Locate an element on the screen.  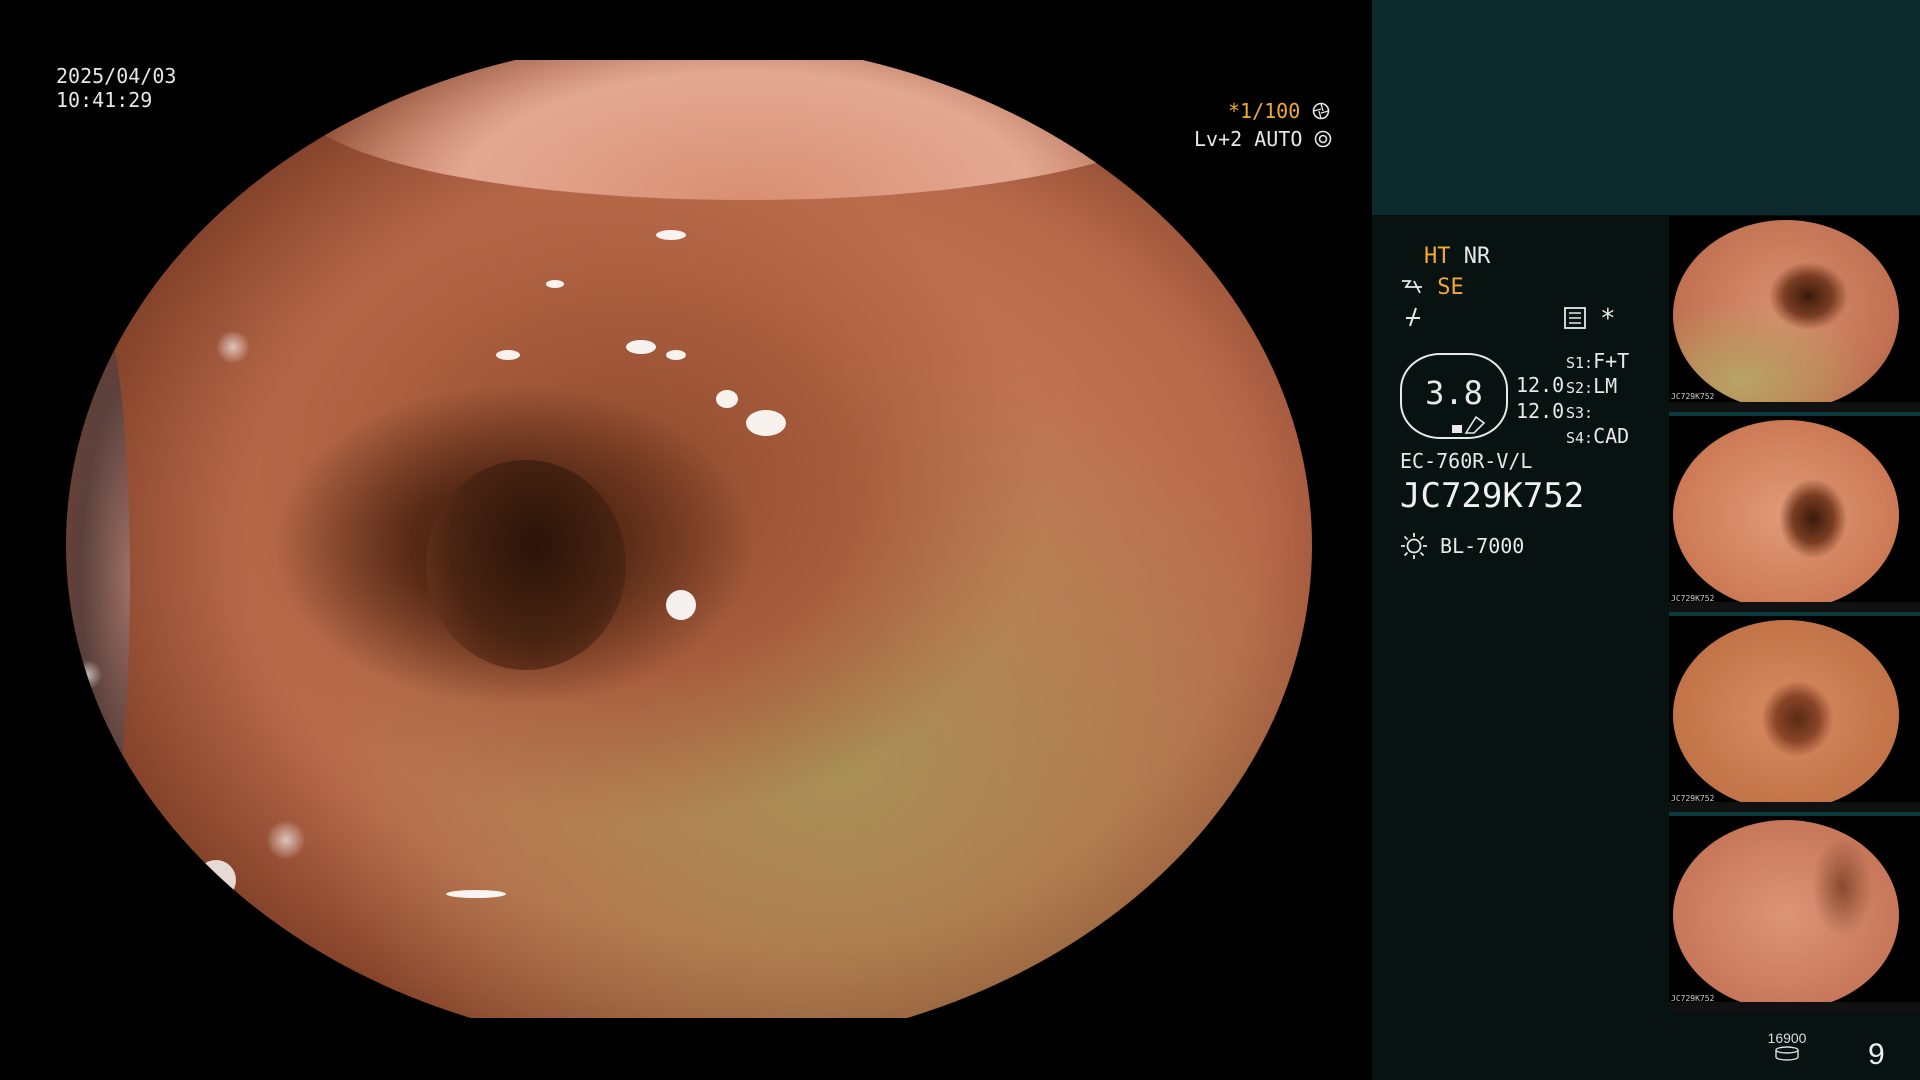
aperture-icon is located at coordinates (1321, 111).